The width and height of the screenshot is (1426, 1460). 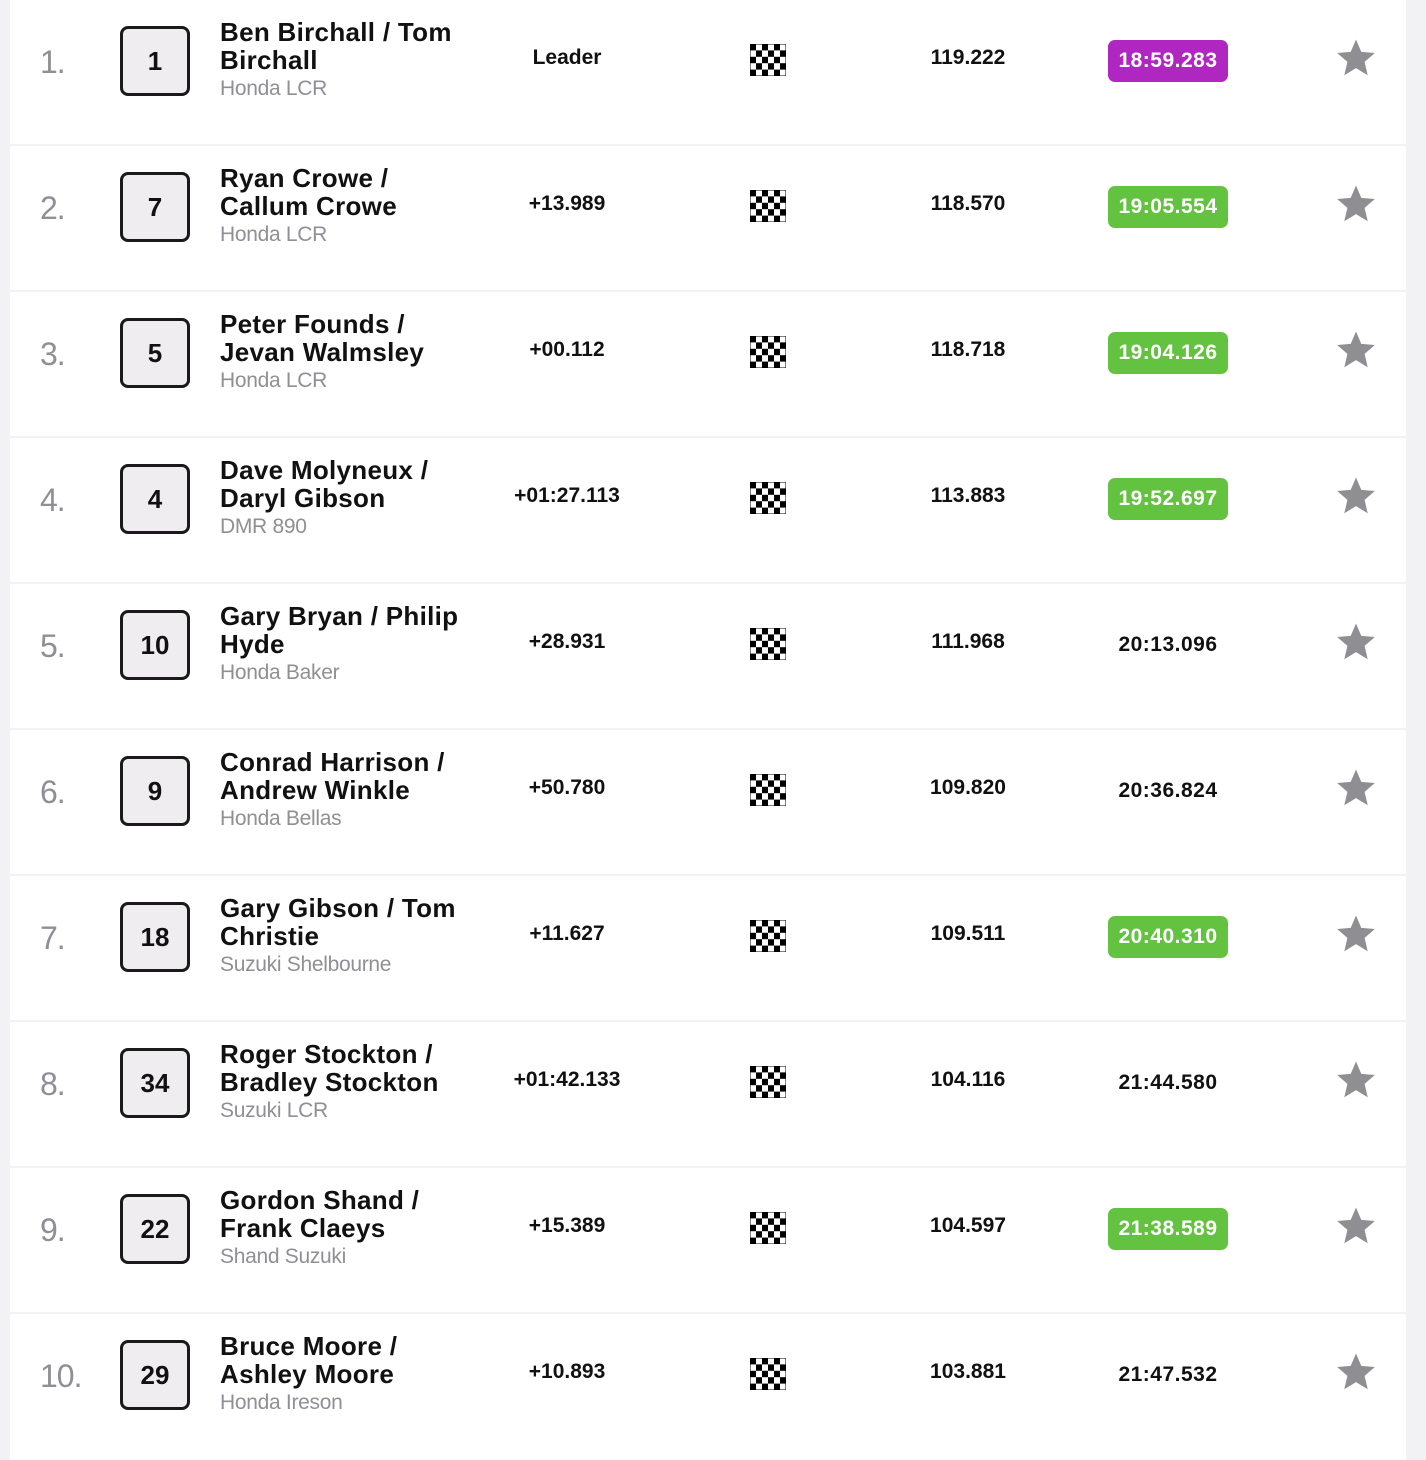 I want to click on lap-time-cell: 21:44.580, so click(x=1168, y=1083).